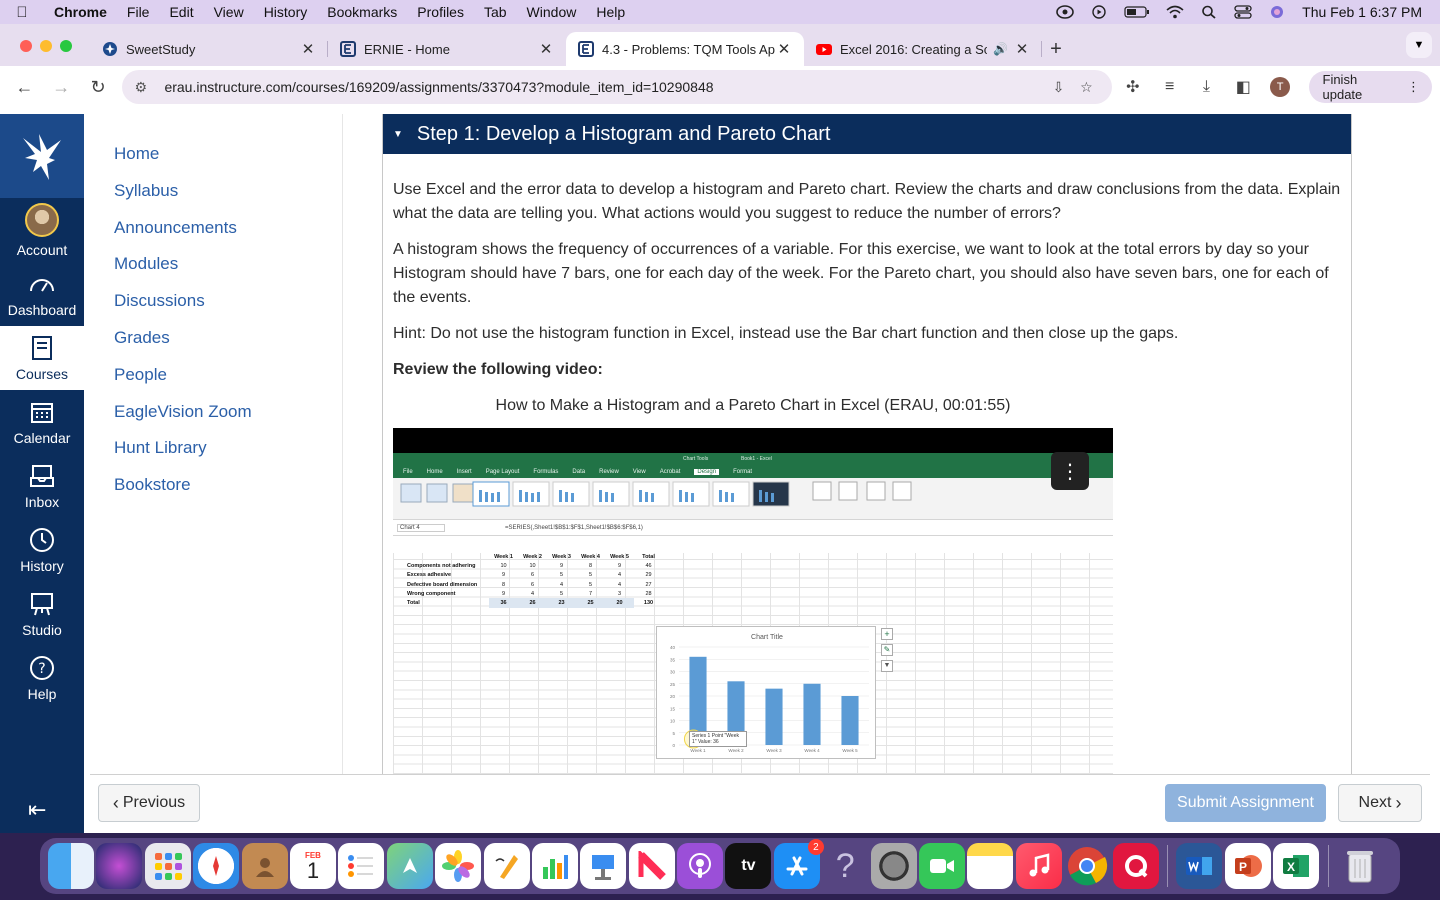 The width and height of the screenshot is (1440, 900). What do you see at coordinates (42, 156) in the screenshot?
I see `erau-eagle-logo` at bounding box center [42, 156].